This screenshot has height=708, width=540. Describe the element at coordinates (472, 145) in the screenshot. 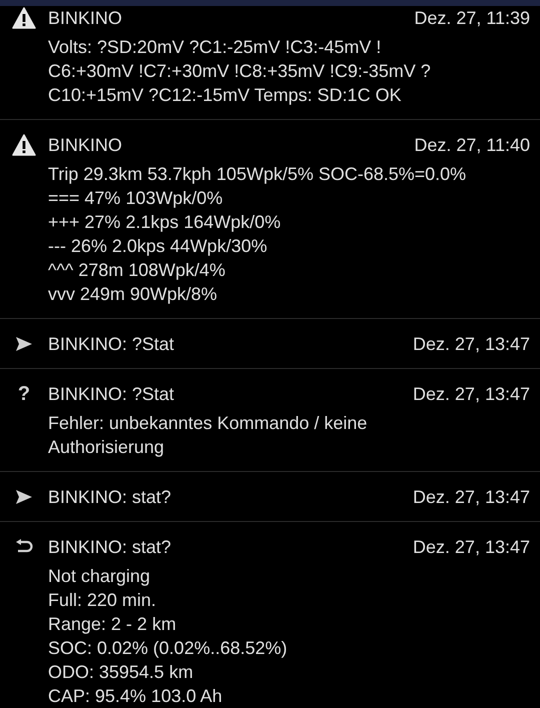

I see `message-time: Dez. 27, 11:40` at that location.